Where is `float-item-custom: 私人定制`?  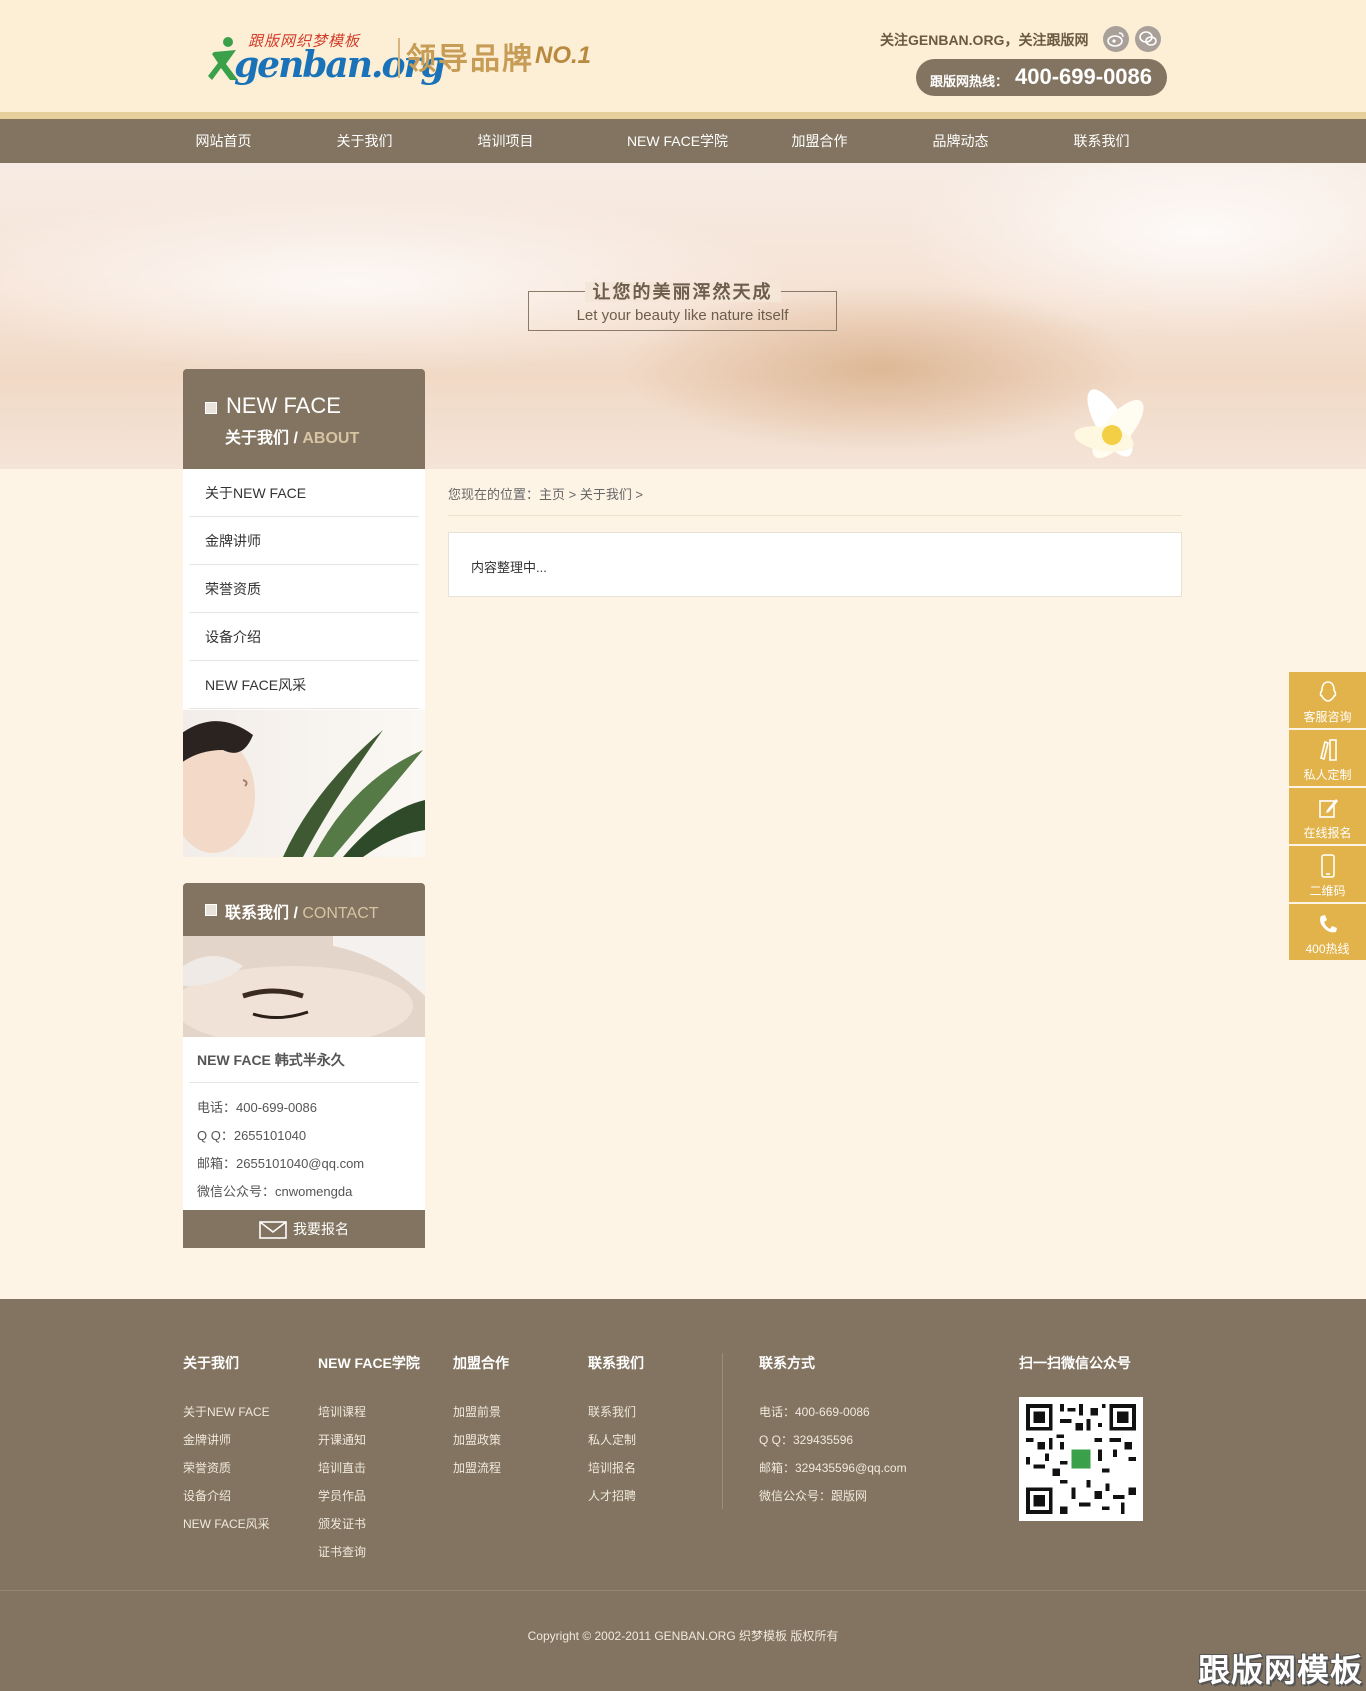 float-item-custom: 私人定制 is located at coordinates (1327, 758).